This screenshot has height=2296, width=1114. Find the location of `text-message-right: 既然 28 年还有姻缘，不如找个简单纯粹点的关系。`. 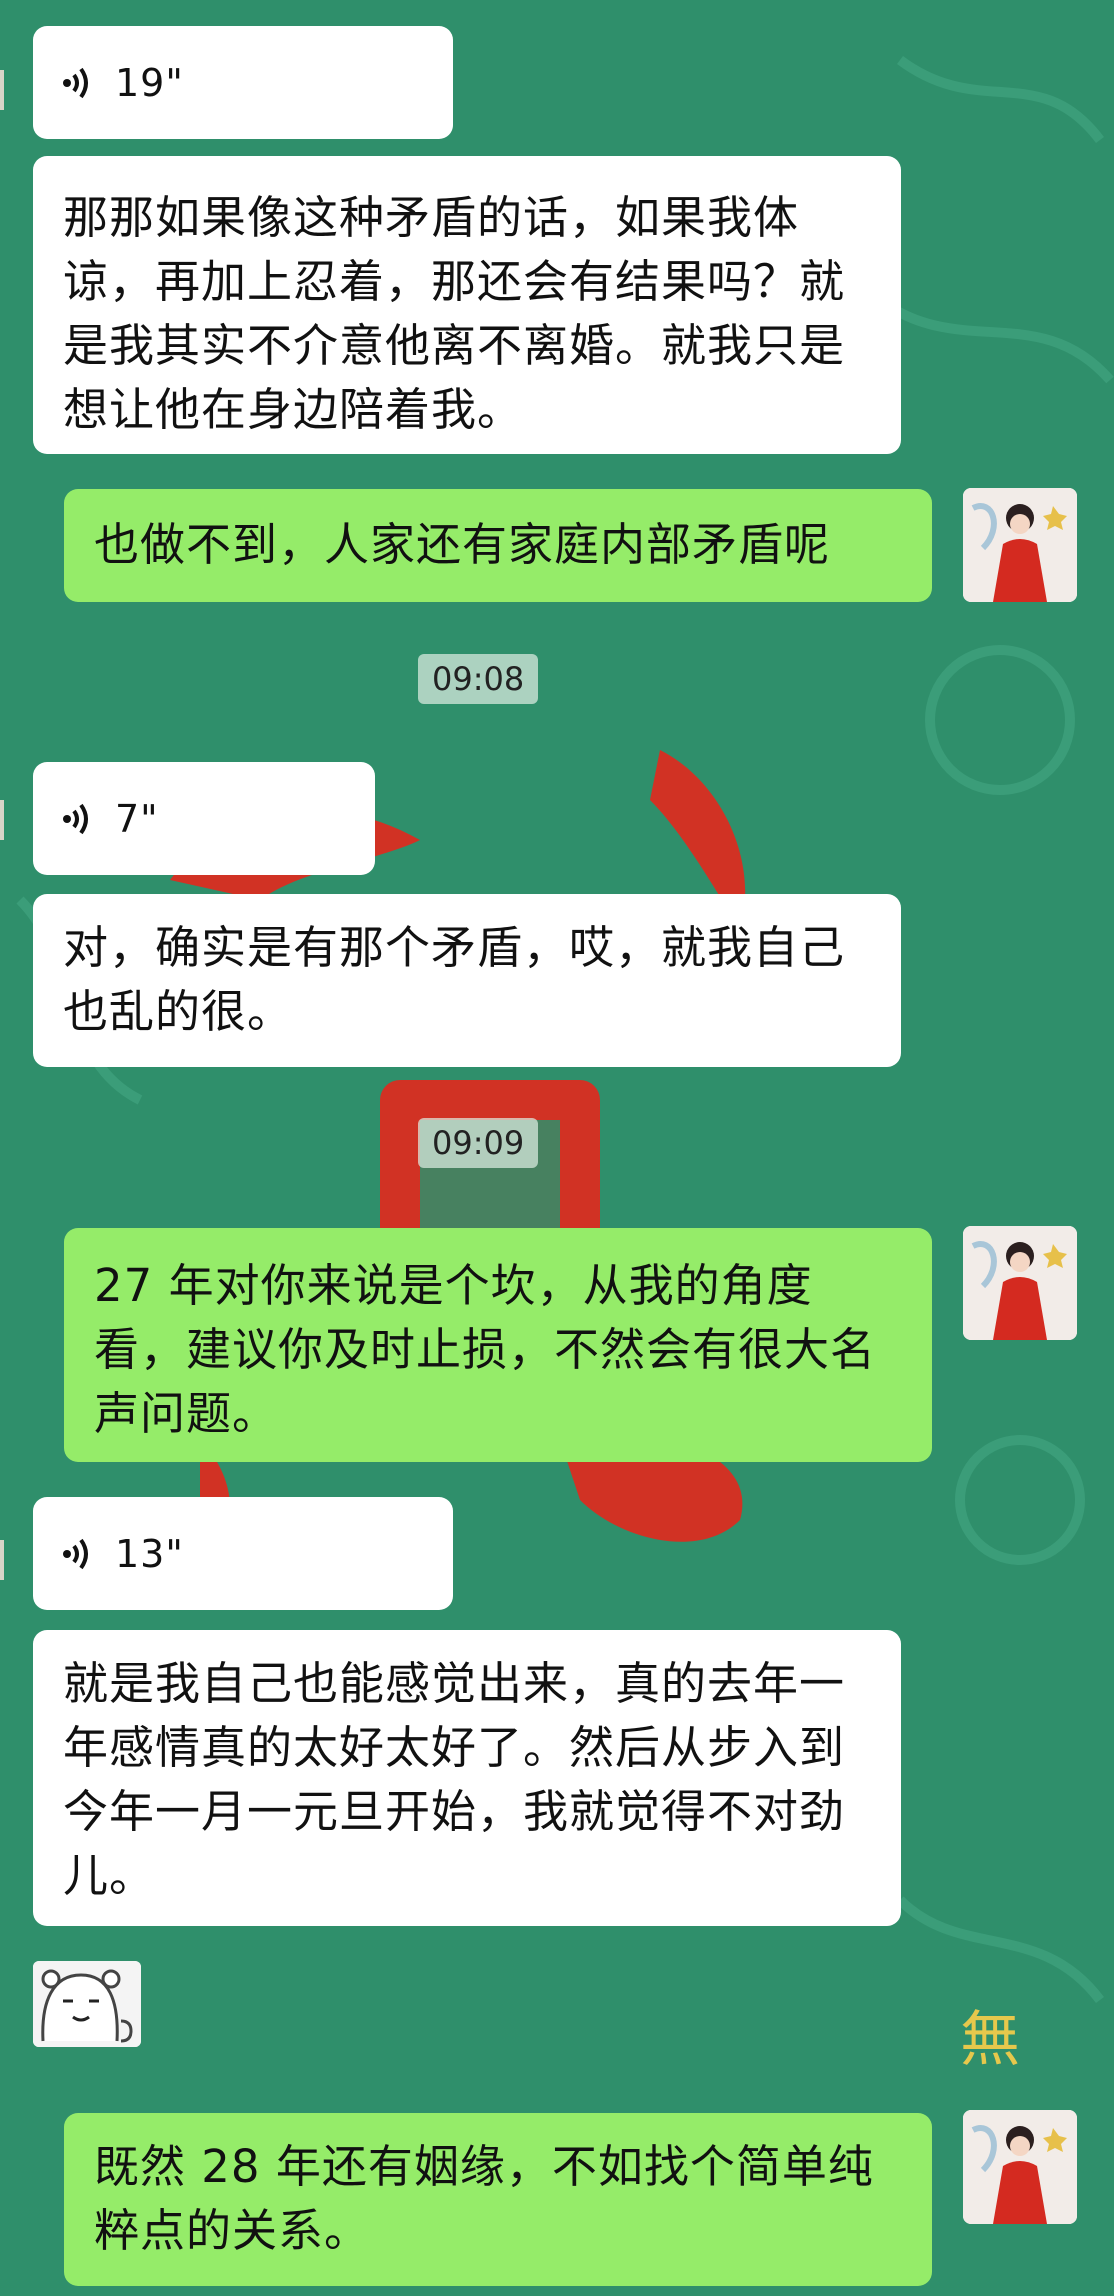

text-message-right: 既然 28 年还有姻缘，不如找个简单纯粹点的关系。 is located at coordinates (498, 2199).